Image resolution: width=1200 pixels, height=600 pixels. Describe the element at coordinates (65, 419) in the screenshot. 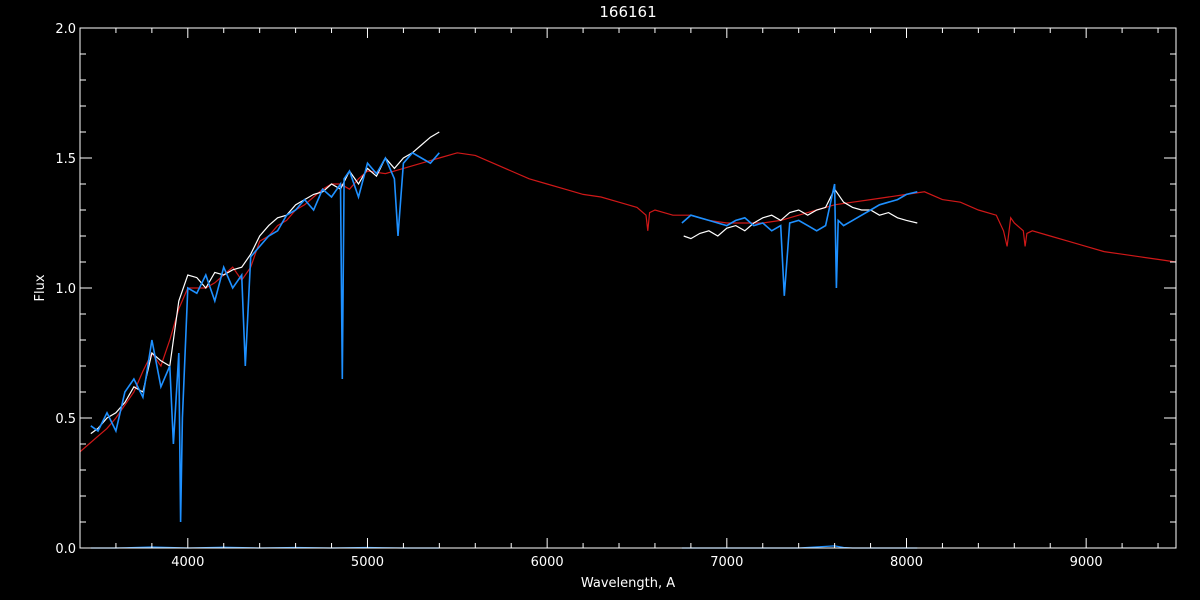

I see `y-tick-label: 0.5` at that location.